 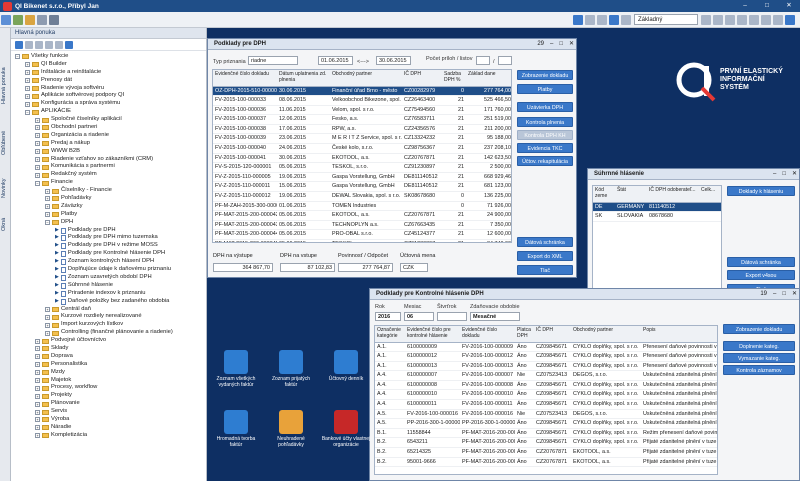 What do you see at coordinates (545, 270) in the screenshot?
I see `tlac-button: Tlač` at bounding box center [545, 270].